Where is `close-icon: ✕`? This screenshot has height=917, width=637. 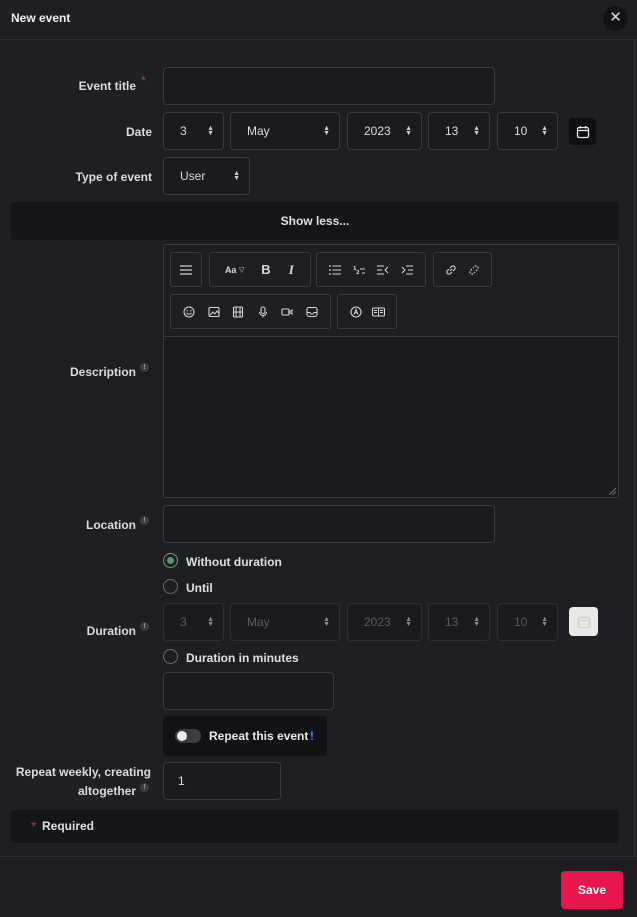 close-icon: ✕ is located at coordinates (615, 17).